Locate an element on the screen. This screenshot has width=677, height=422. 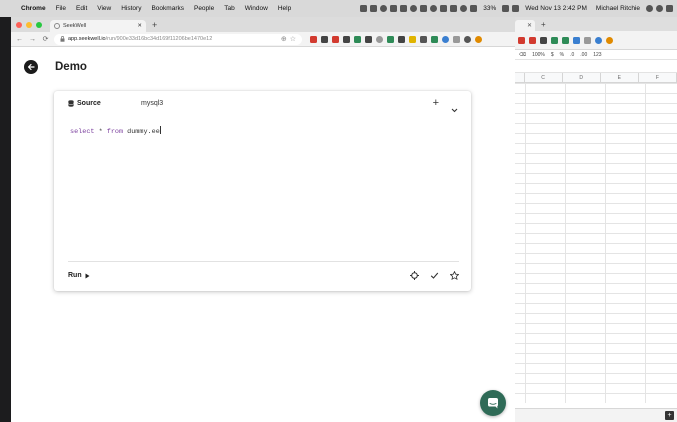
crosshair-icon is located at coordinates (414, 275).